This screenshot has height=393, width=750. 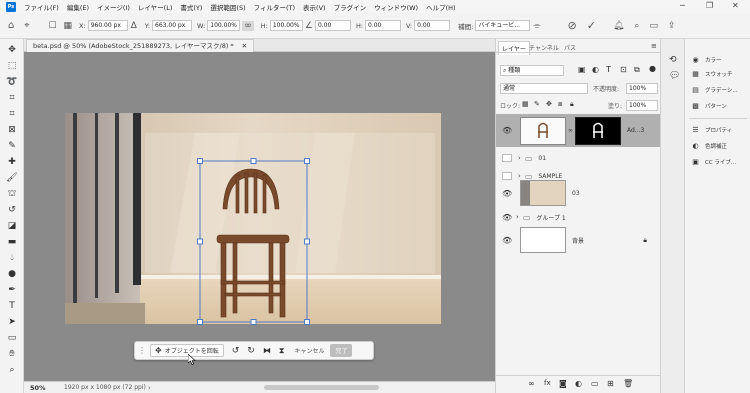 What do you see at coordinates (682, 5) in the screenshot?
I see `minimize-icon: ─` at bounding box center [682, 5].